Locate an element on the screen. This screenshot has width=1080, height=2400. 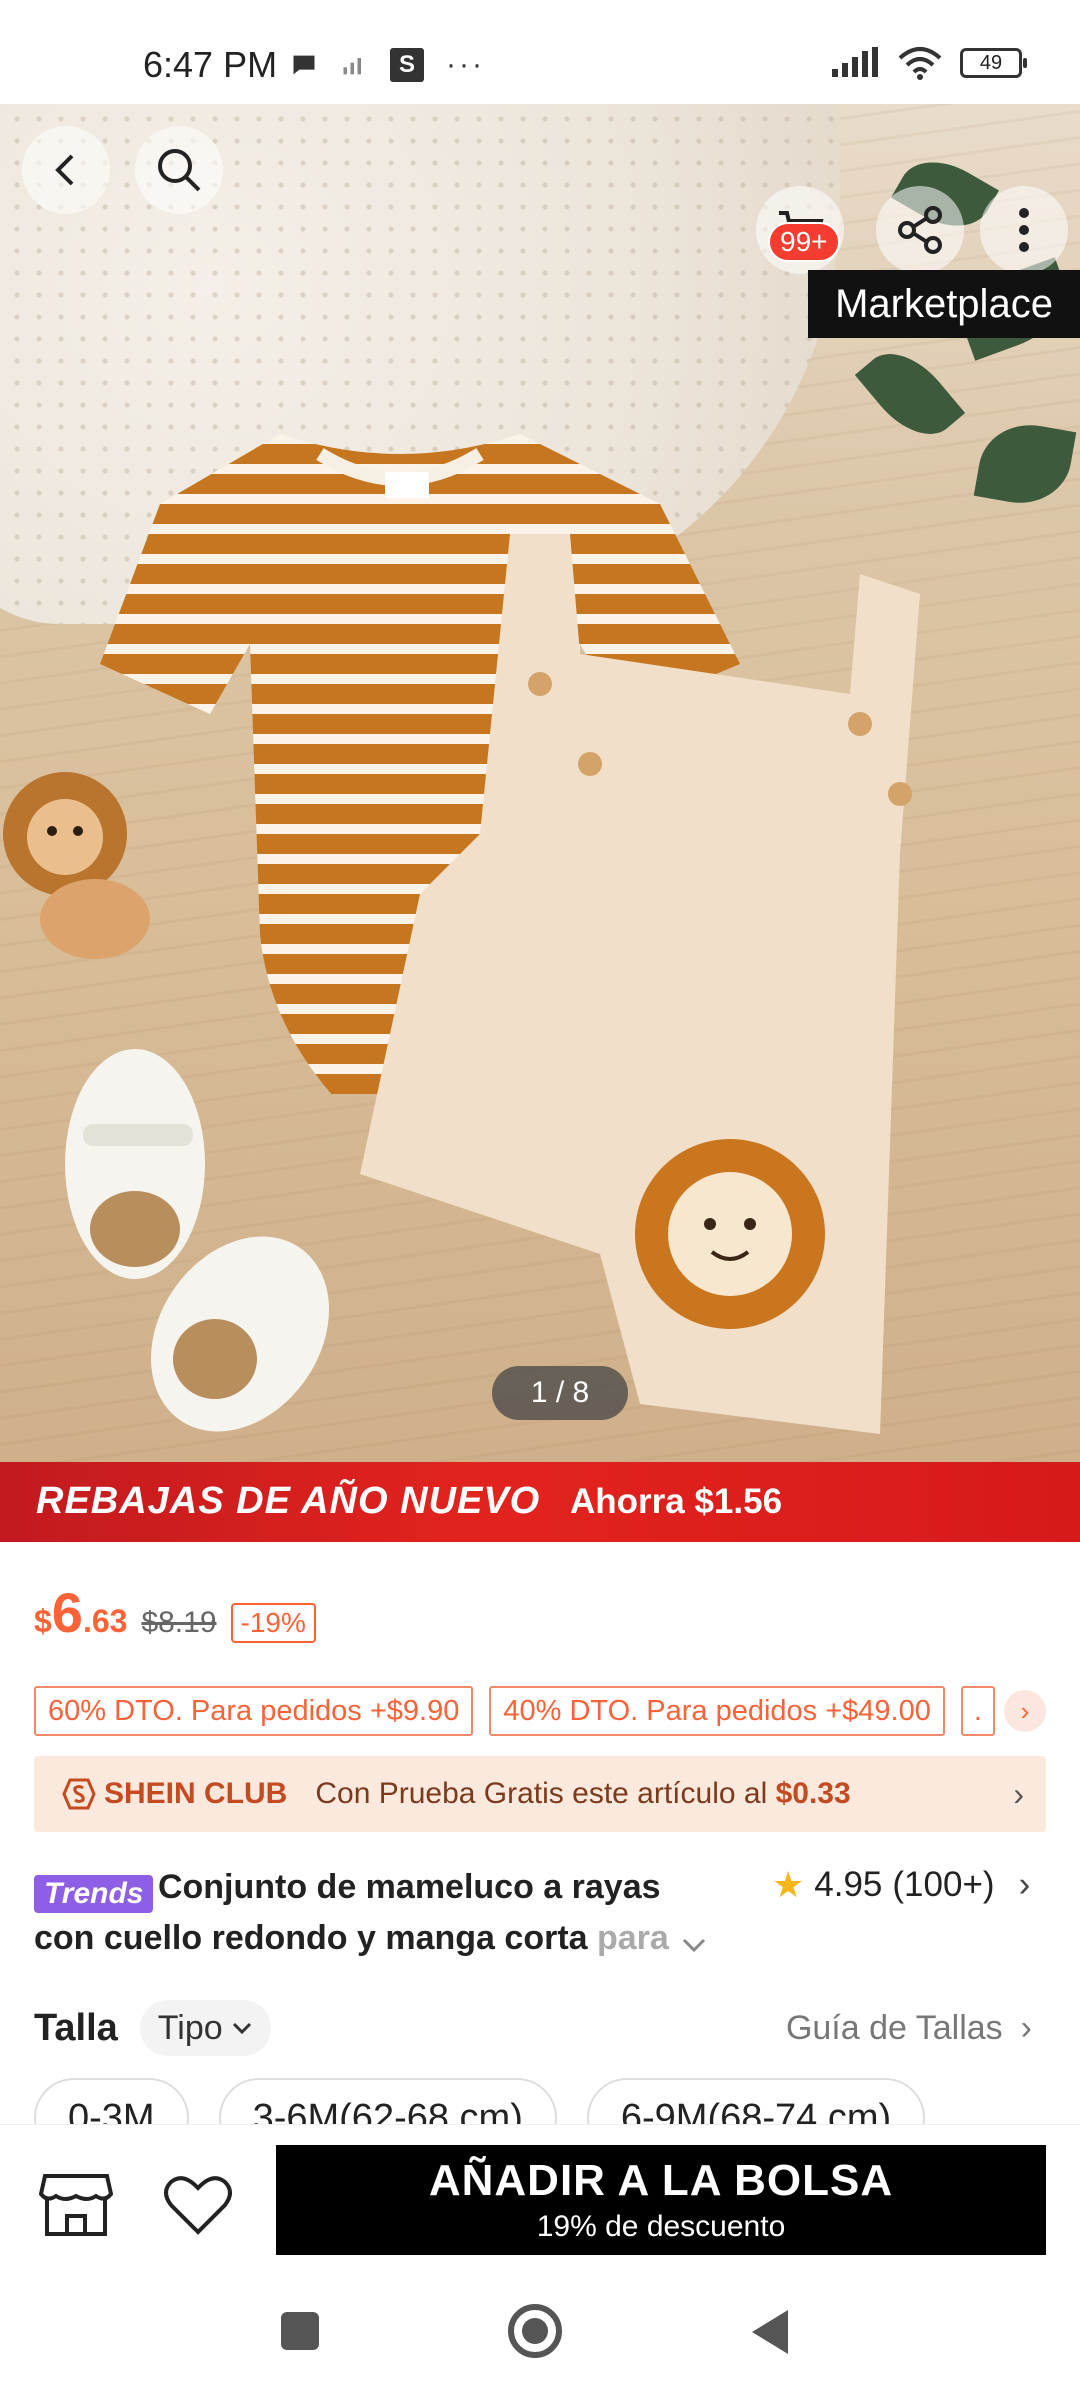
store-icon is located at coordinates (76, 2205).